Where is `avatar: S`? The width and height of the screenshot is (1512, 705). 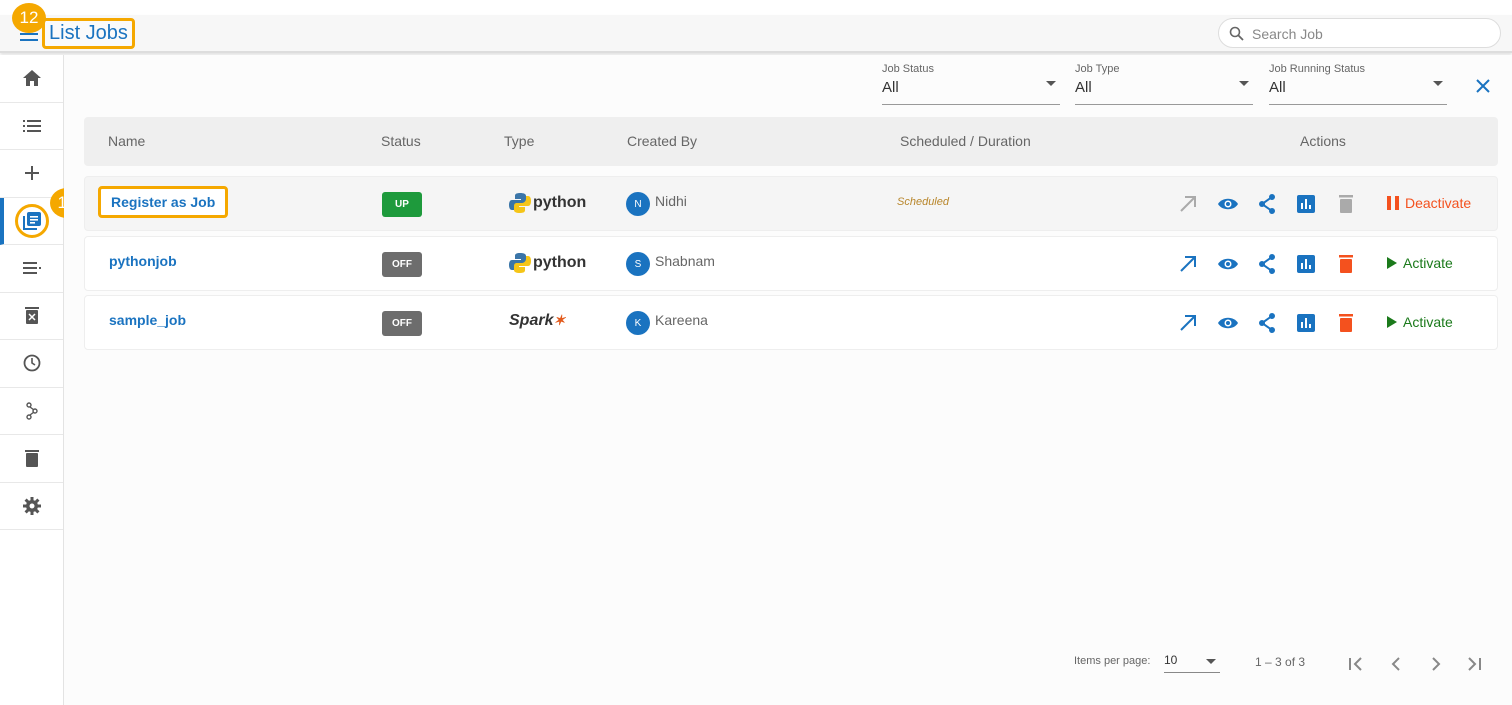
avatar: S is located at coordinates (638, 264).